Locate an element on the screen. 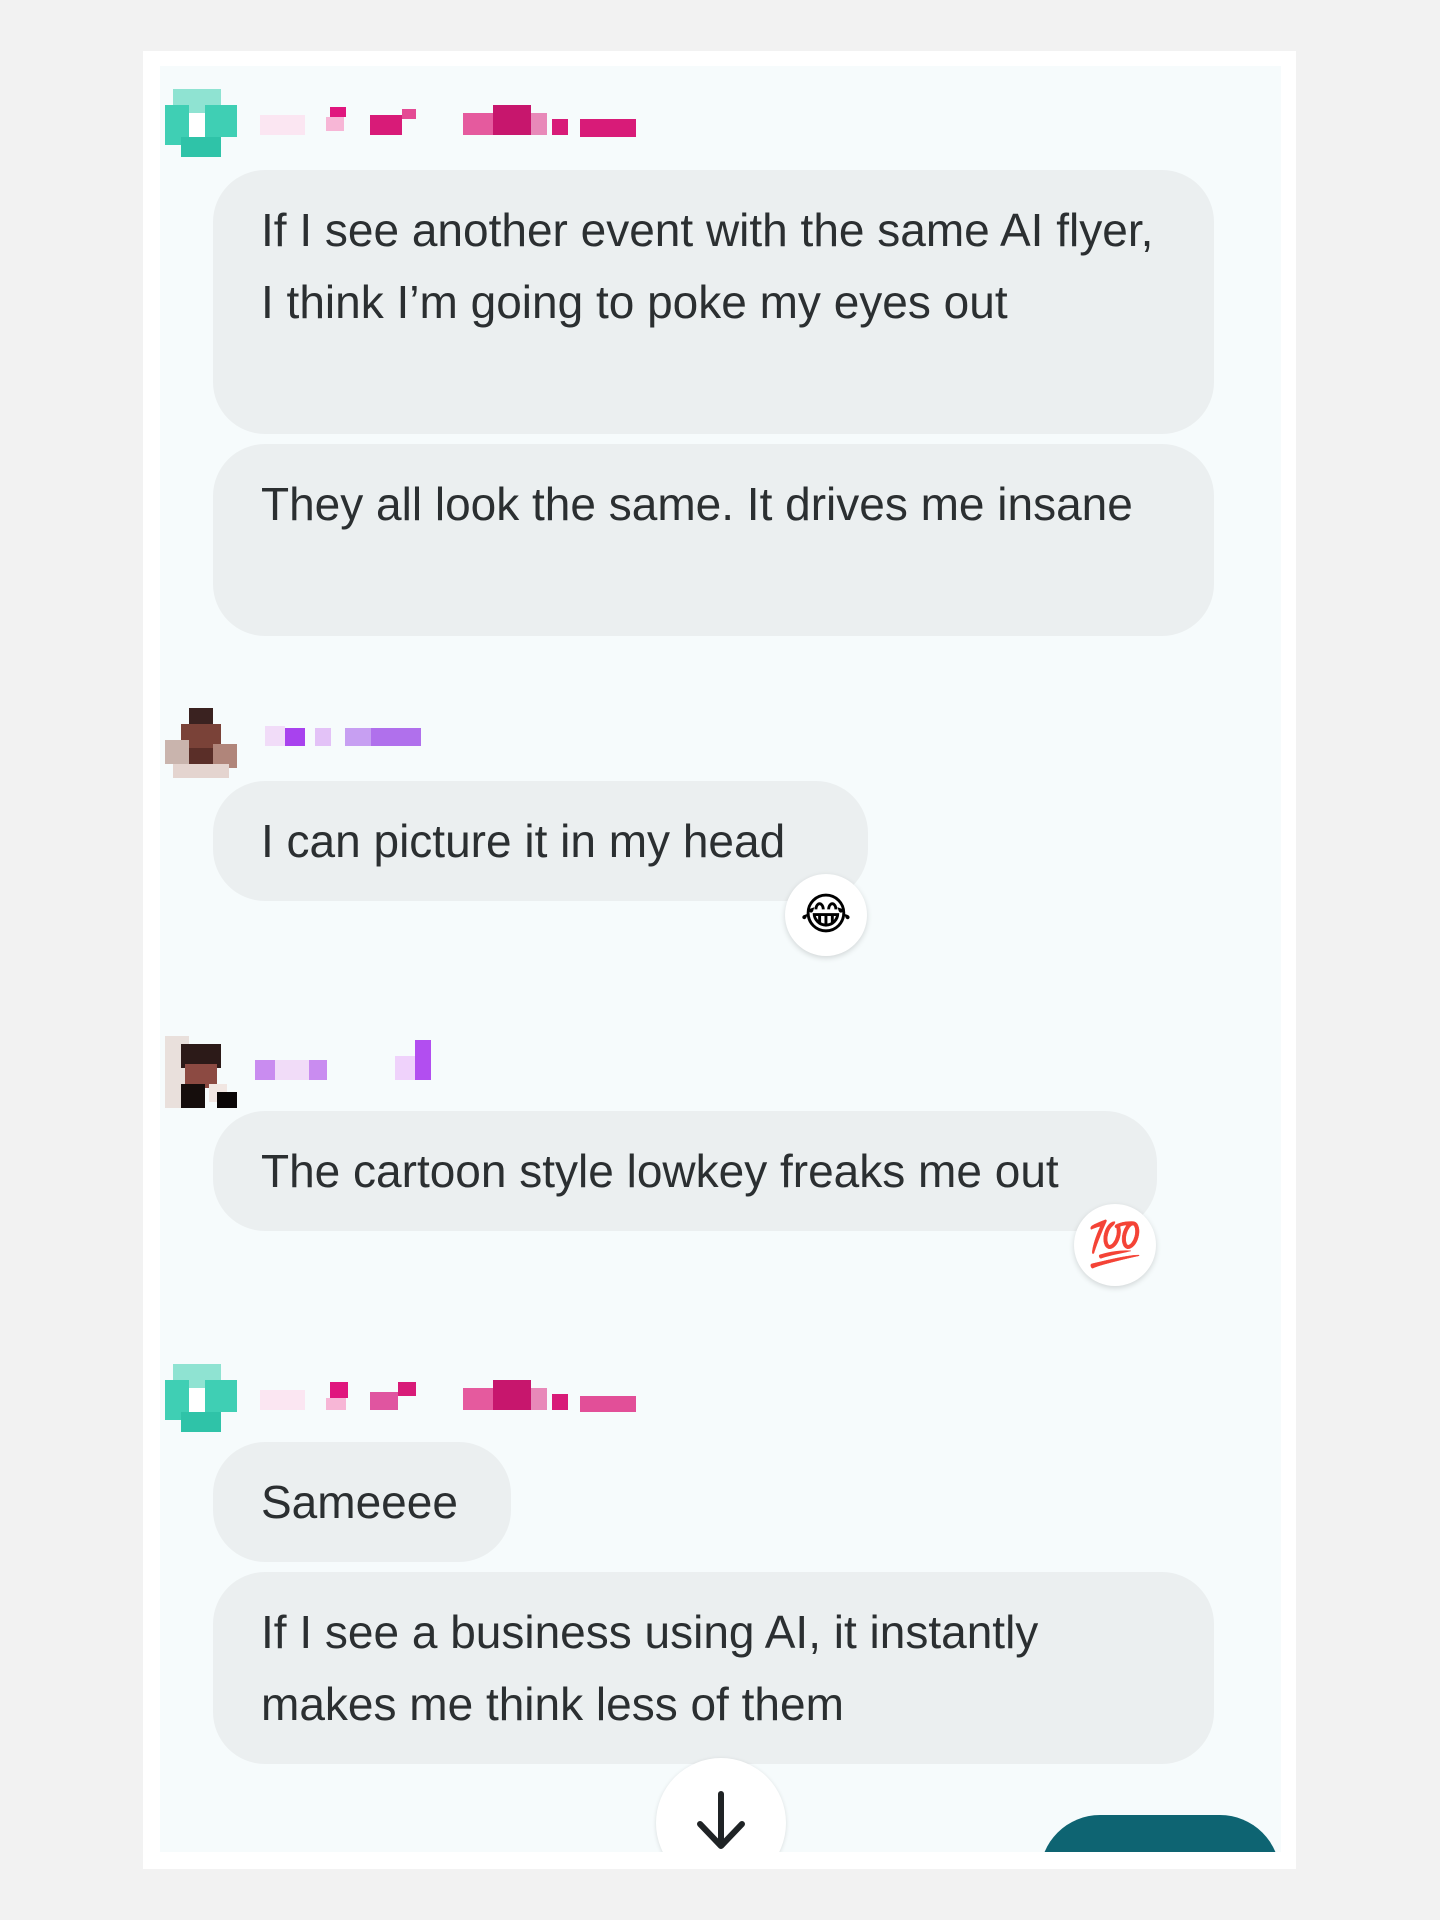 This screenshot has width=1440, height=1920. message-bubble: Sameeee is located at coordinates (362, 1502).